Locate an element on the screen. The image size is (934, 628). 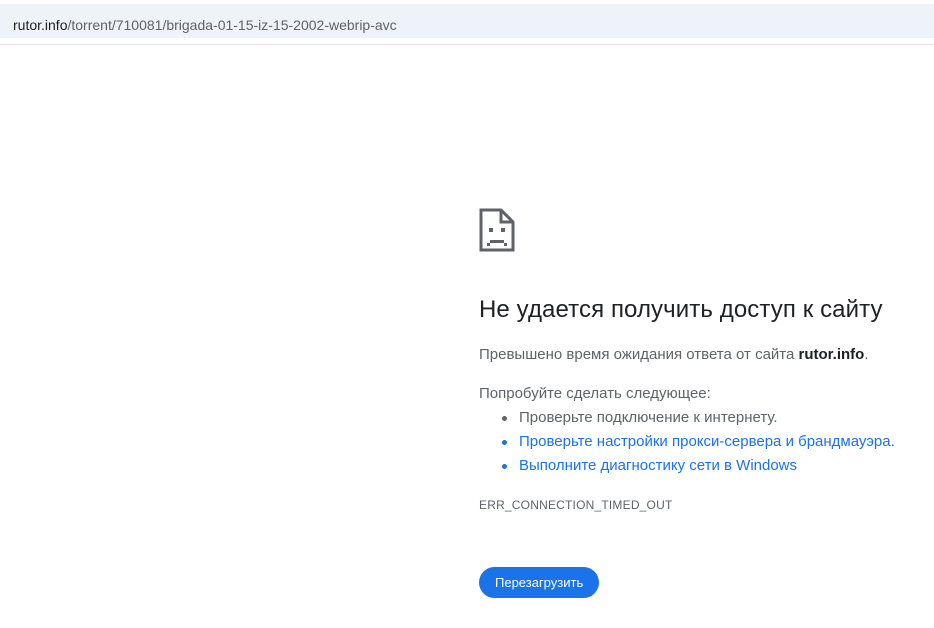
reload-button: Перезагрузить is located at coordinates (539, 582).